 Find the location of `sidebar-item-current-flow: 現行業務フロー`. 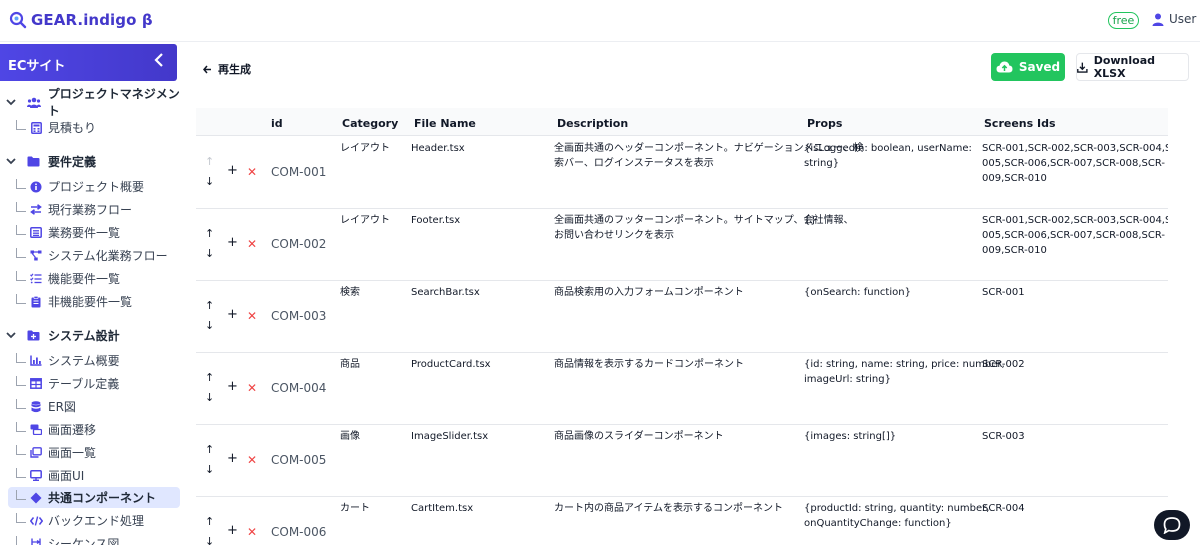

sidebar-item-current-flow: 現行業務フロー is located at coordinates (94, 209).